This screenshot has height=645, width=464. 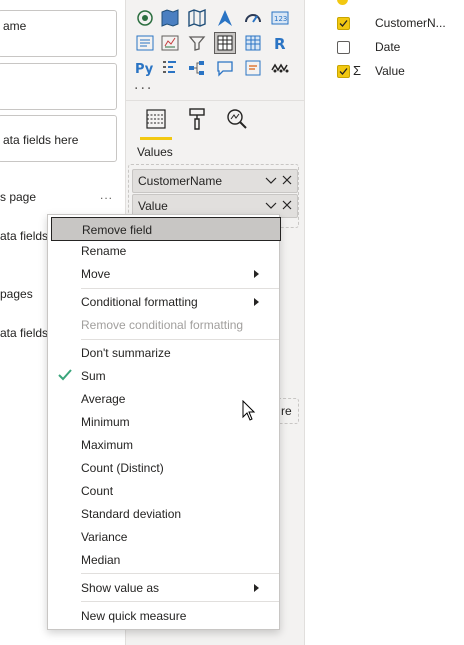 What do you see at coordinates (225, 43) in the screenshot?
I see `table-visual-icon` at bounding box center [225, 43].